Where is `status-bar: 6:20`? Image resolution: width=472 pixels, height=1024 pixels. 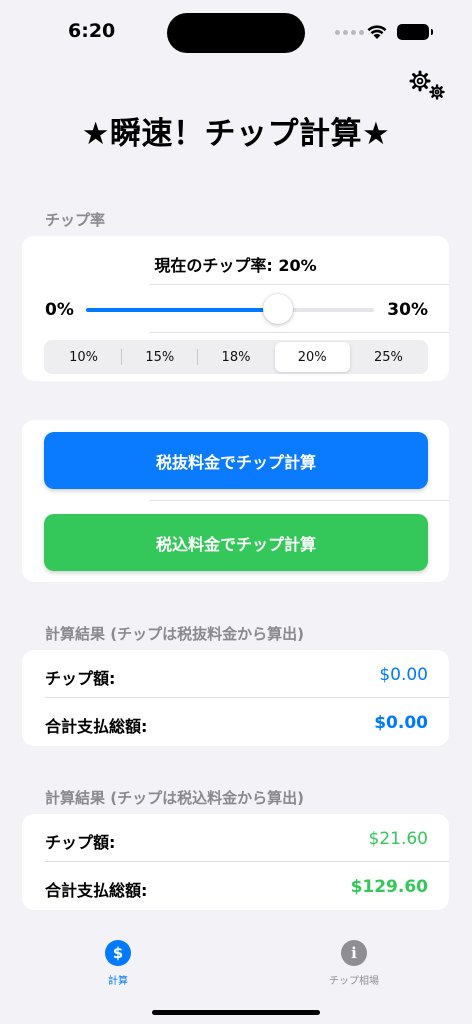 status-bar: 6:20 is located at coordinates (236, 31).